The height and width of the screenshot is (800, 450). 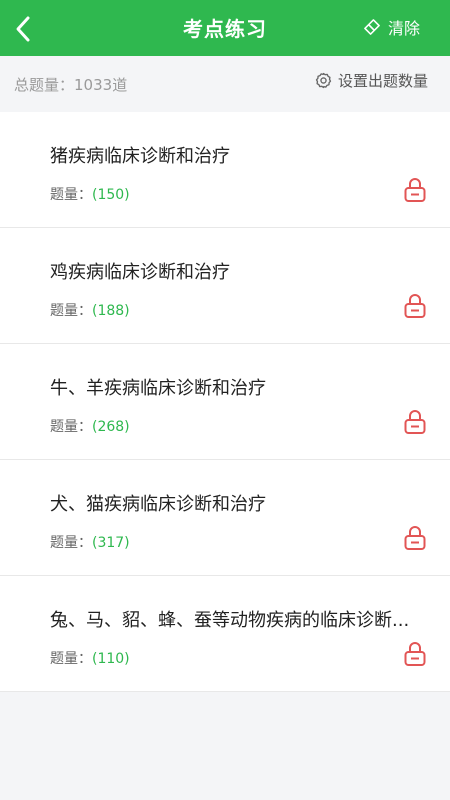 I want to click on set-question-count-button: 设置出题数量, so click(x=371, y=80).